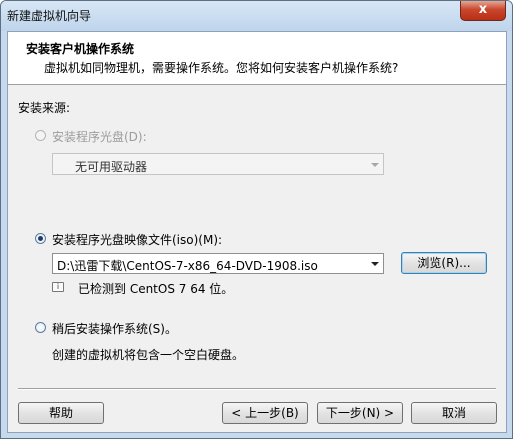  What do you see at coordinates (156, 289) in the screenshot?
I see `detected-os-text: 已检测到 CentOS 7 64 位。` at bounding box center [156, 289].